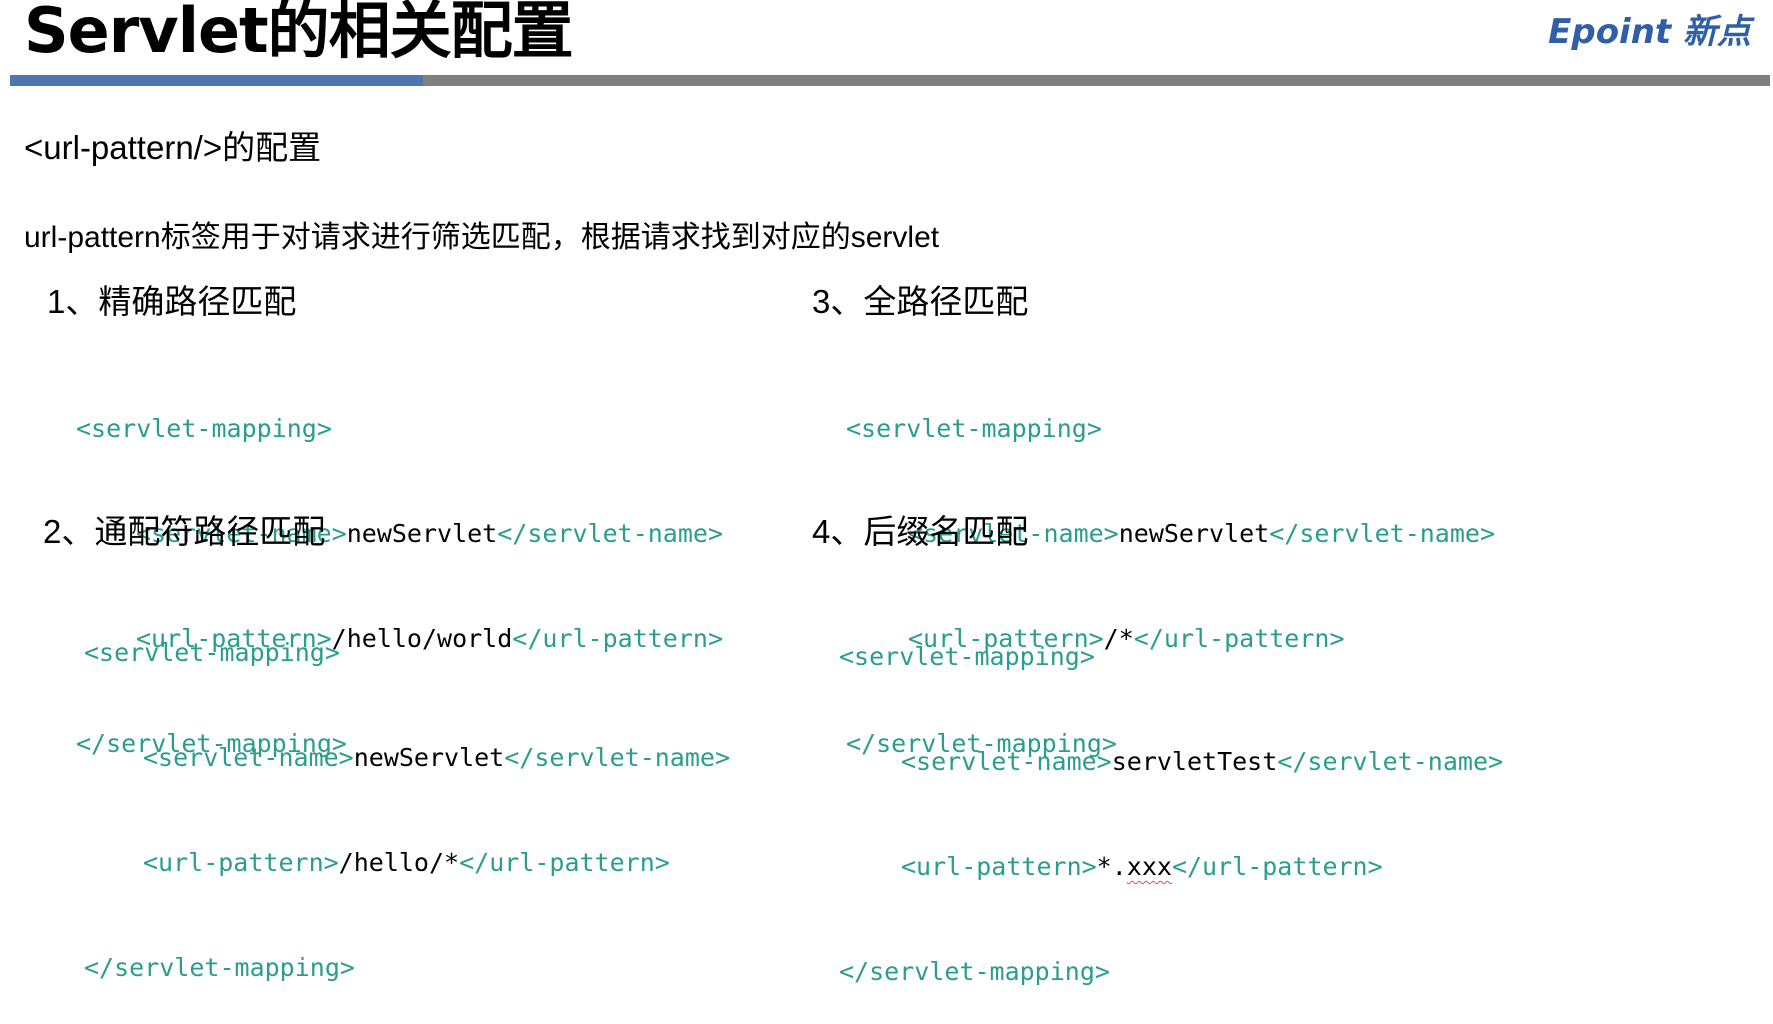 The width and height of the screenshot is (1773, 1024). I want to click on code-value-spellcheck: xxx, so click(1149, 866).